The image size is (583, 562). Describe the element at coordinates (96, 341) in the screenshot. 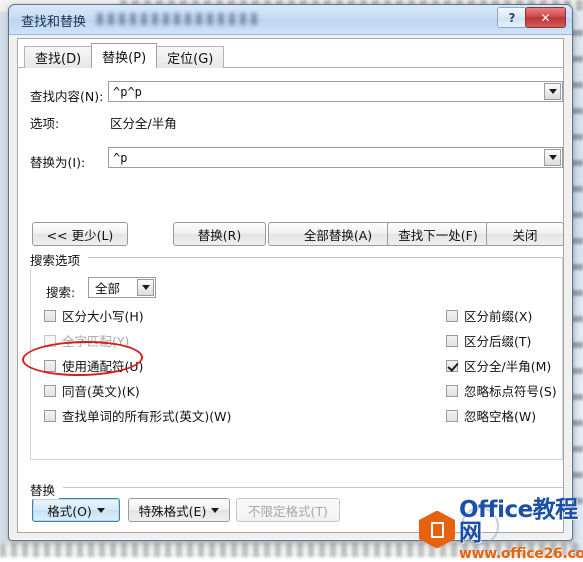

I see `checkbox-label: 全字匹配(Y)` at that location.